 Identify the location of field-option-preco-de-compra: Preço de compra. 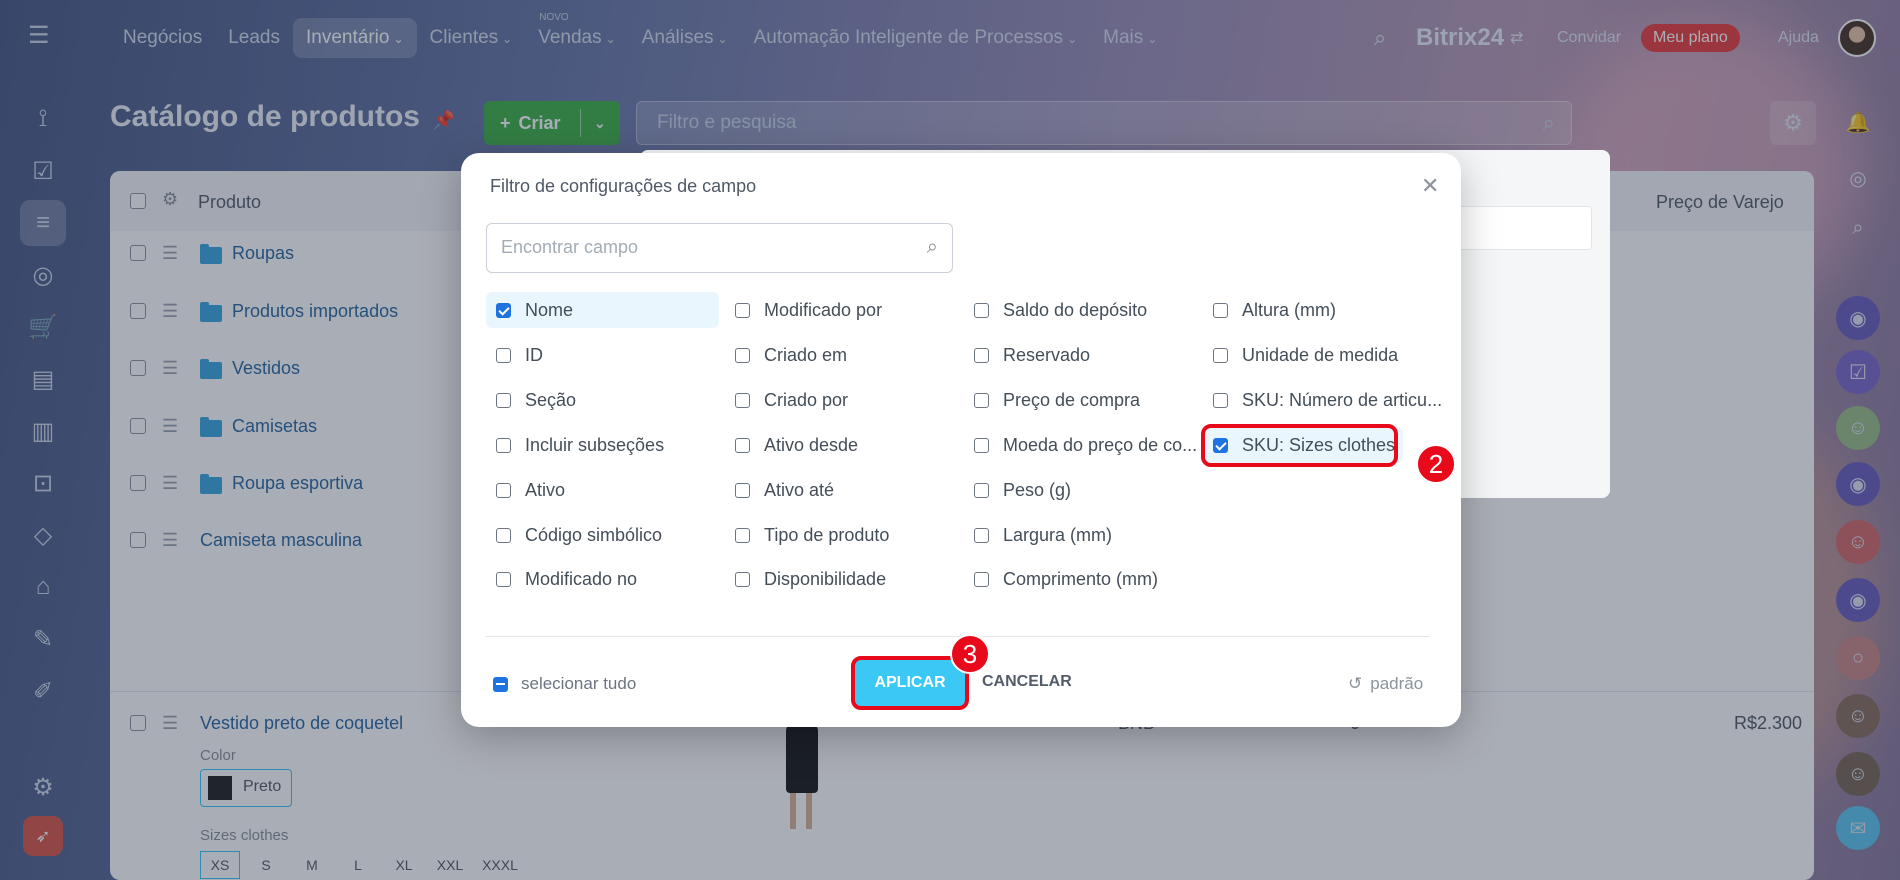
(1052, 400).